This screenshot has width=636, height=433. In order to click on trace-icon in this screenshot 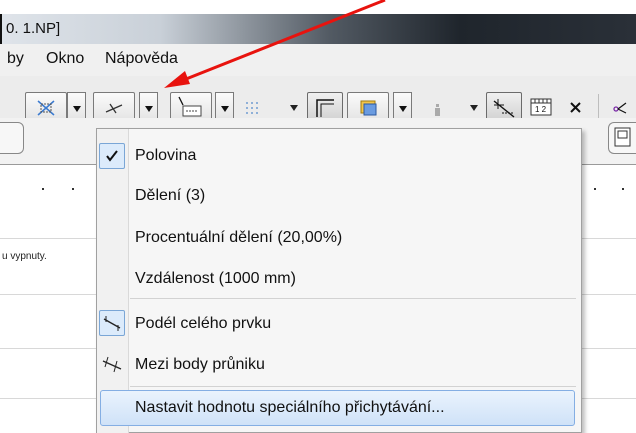, I will do `click(620, 108)`.